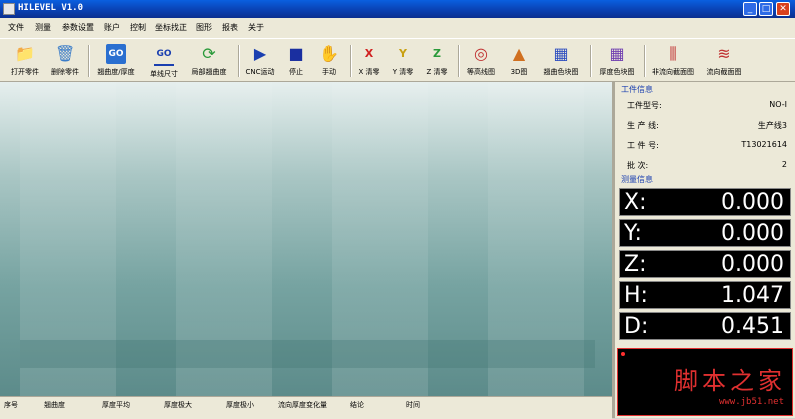 The height and width of the screenshot is (419, 795). What do you see at coordinates (705, 202) in the screenshot?
I see `x-readout: X: 0.000` at bounding box center [705, 202].